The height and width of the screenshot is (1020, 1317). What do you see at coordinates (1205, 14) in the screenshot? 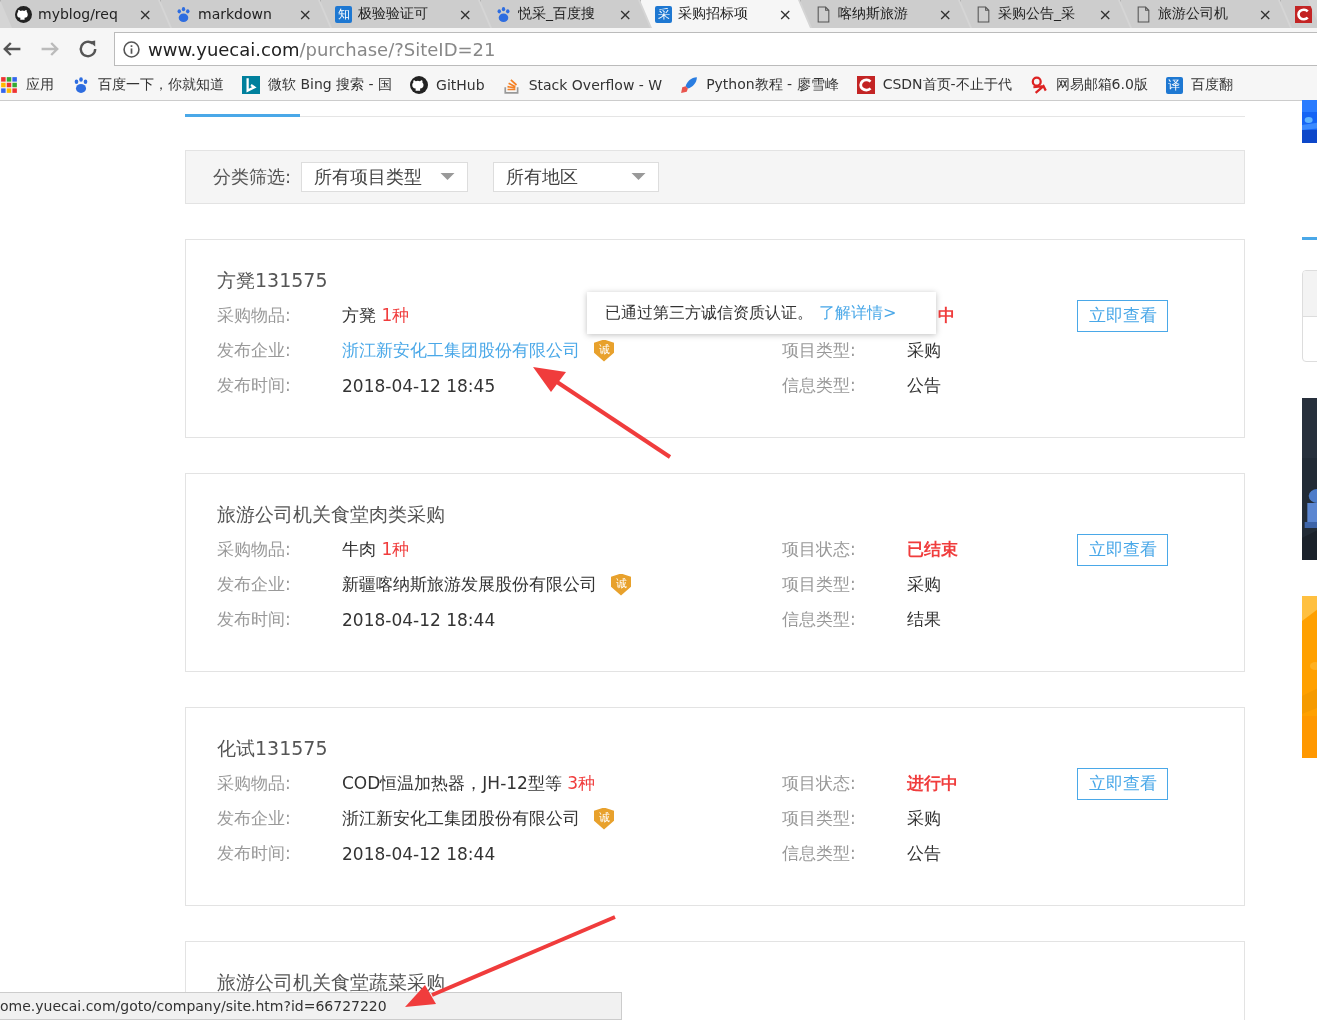
I see `browser-tab: 旅游公司机 ×` at bounding box center [1205, 14].